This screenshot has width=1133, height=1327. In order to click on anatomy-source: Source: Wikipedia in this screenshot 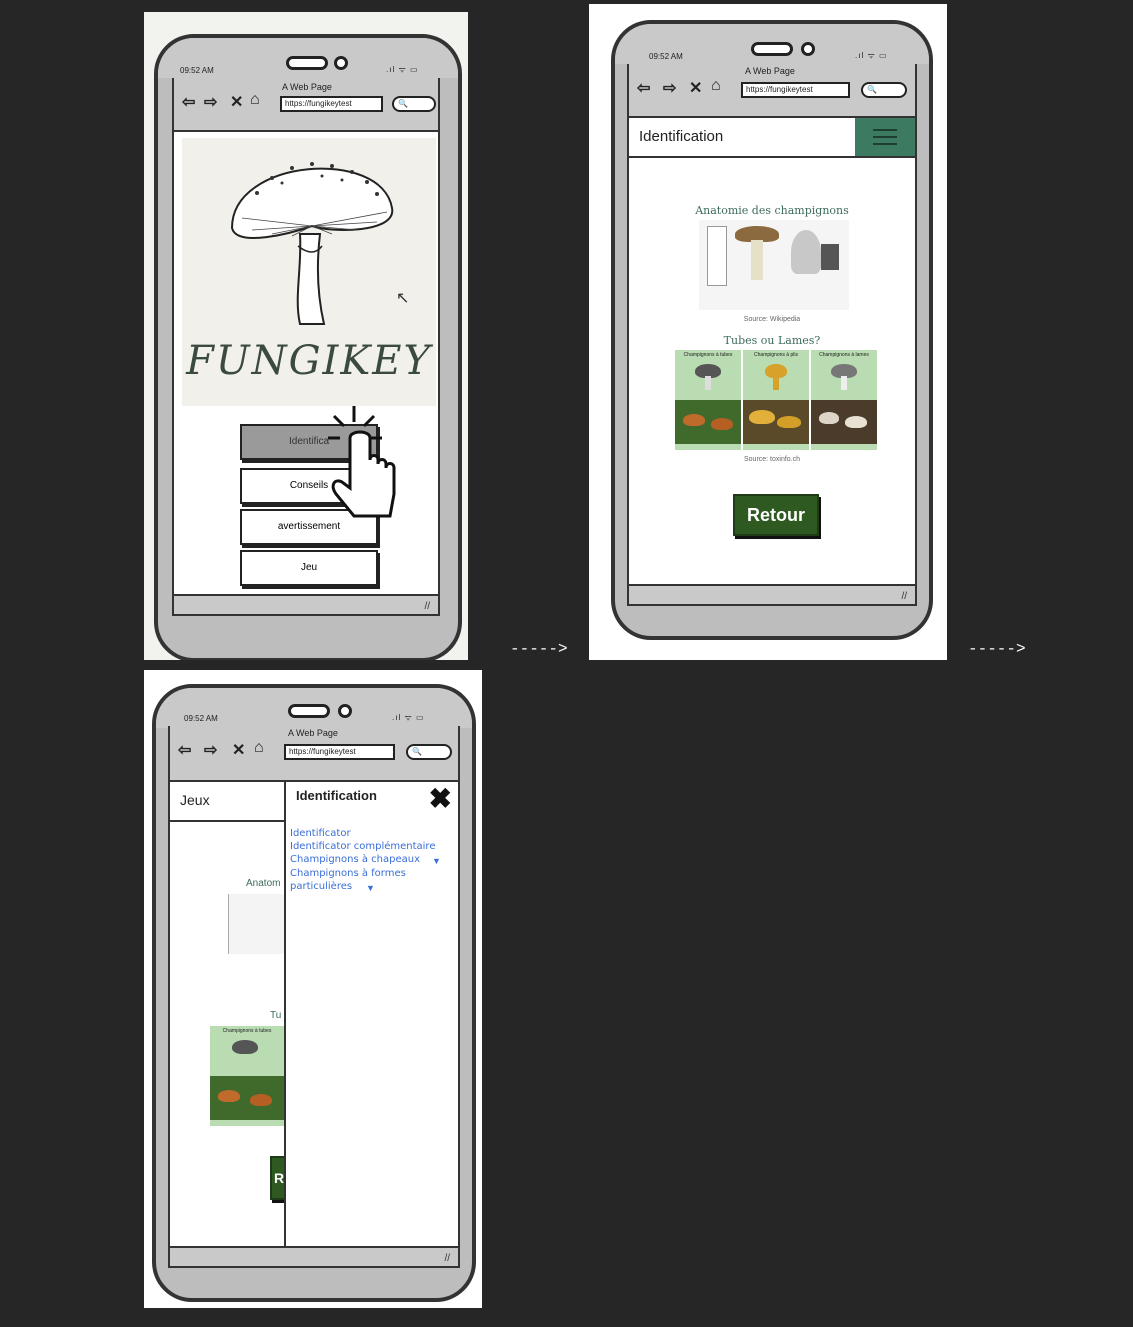, I will do `click(772, 319)`.